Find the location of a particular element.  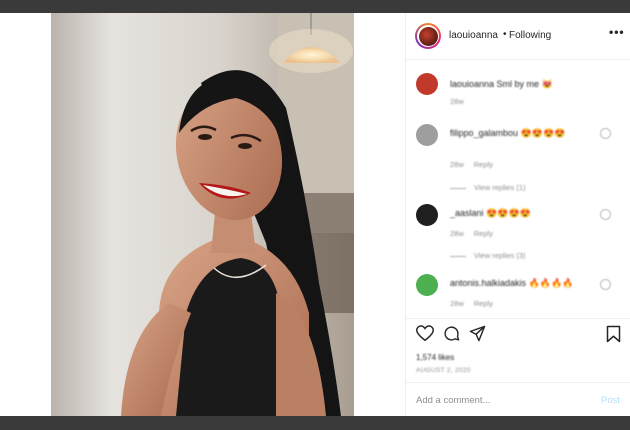

post-username: laouioanna is located at coordinates (473, 35).